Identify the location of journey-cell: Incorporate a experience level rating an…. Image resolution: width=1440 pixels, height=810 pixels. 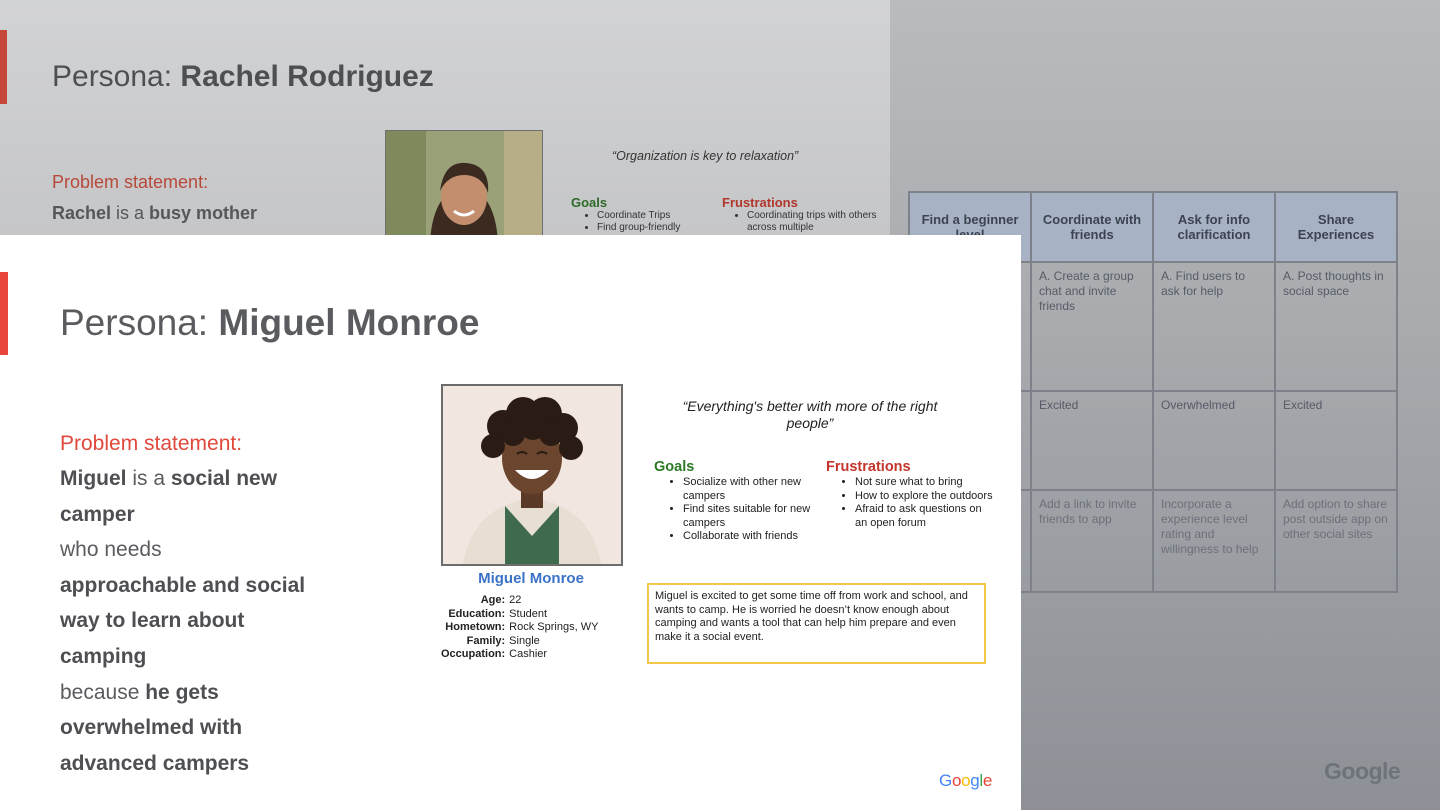
(1214, 541).